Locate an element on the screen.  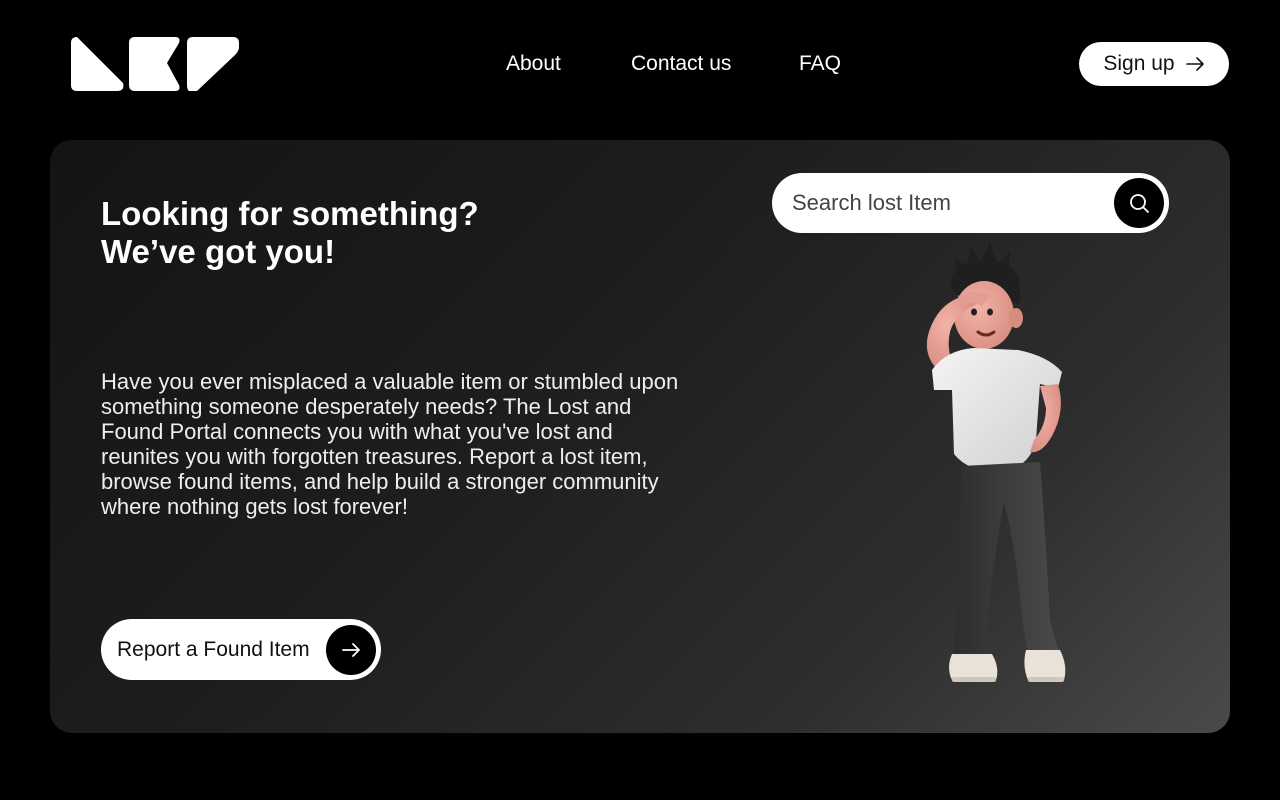
hero-headline: Looking for something? We’ve got you! is located at coordinates (290, 233).